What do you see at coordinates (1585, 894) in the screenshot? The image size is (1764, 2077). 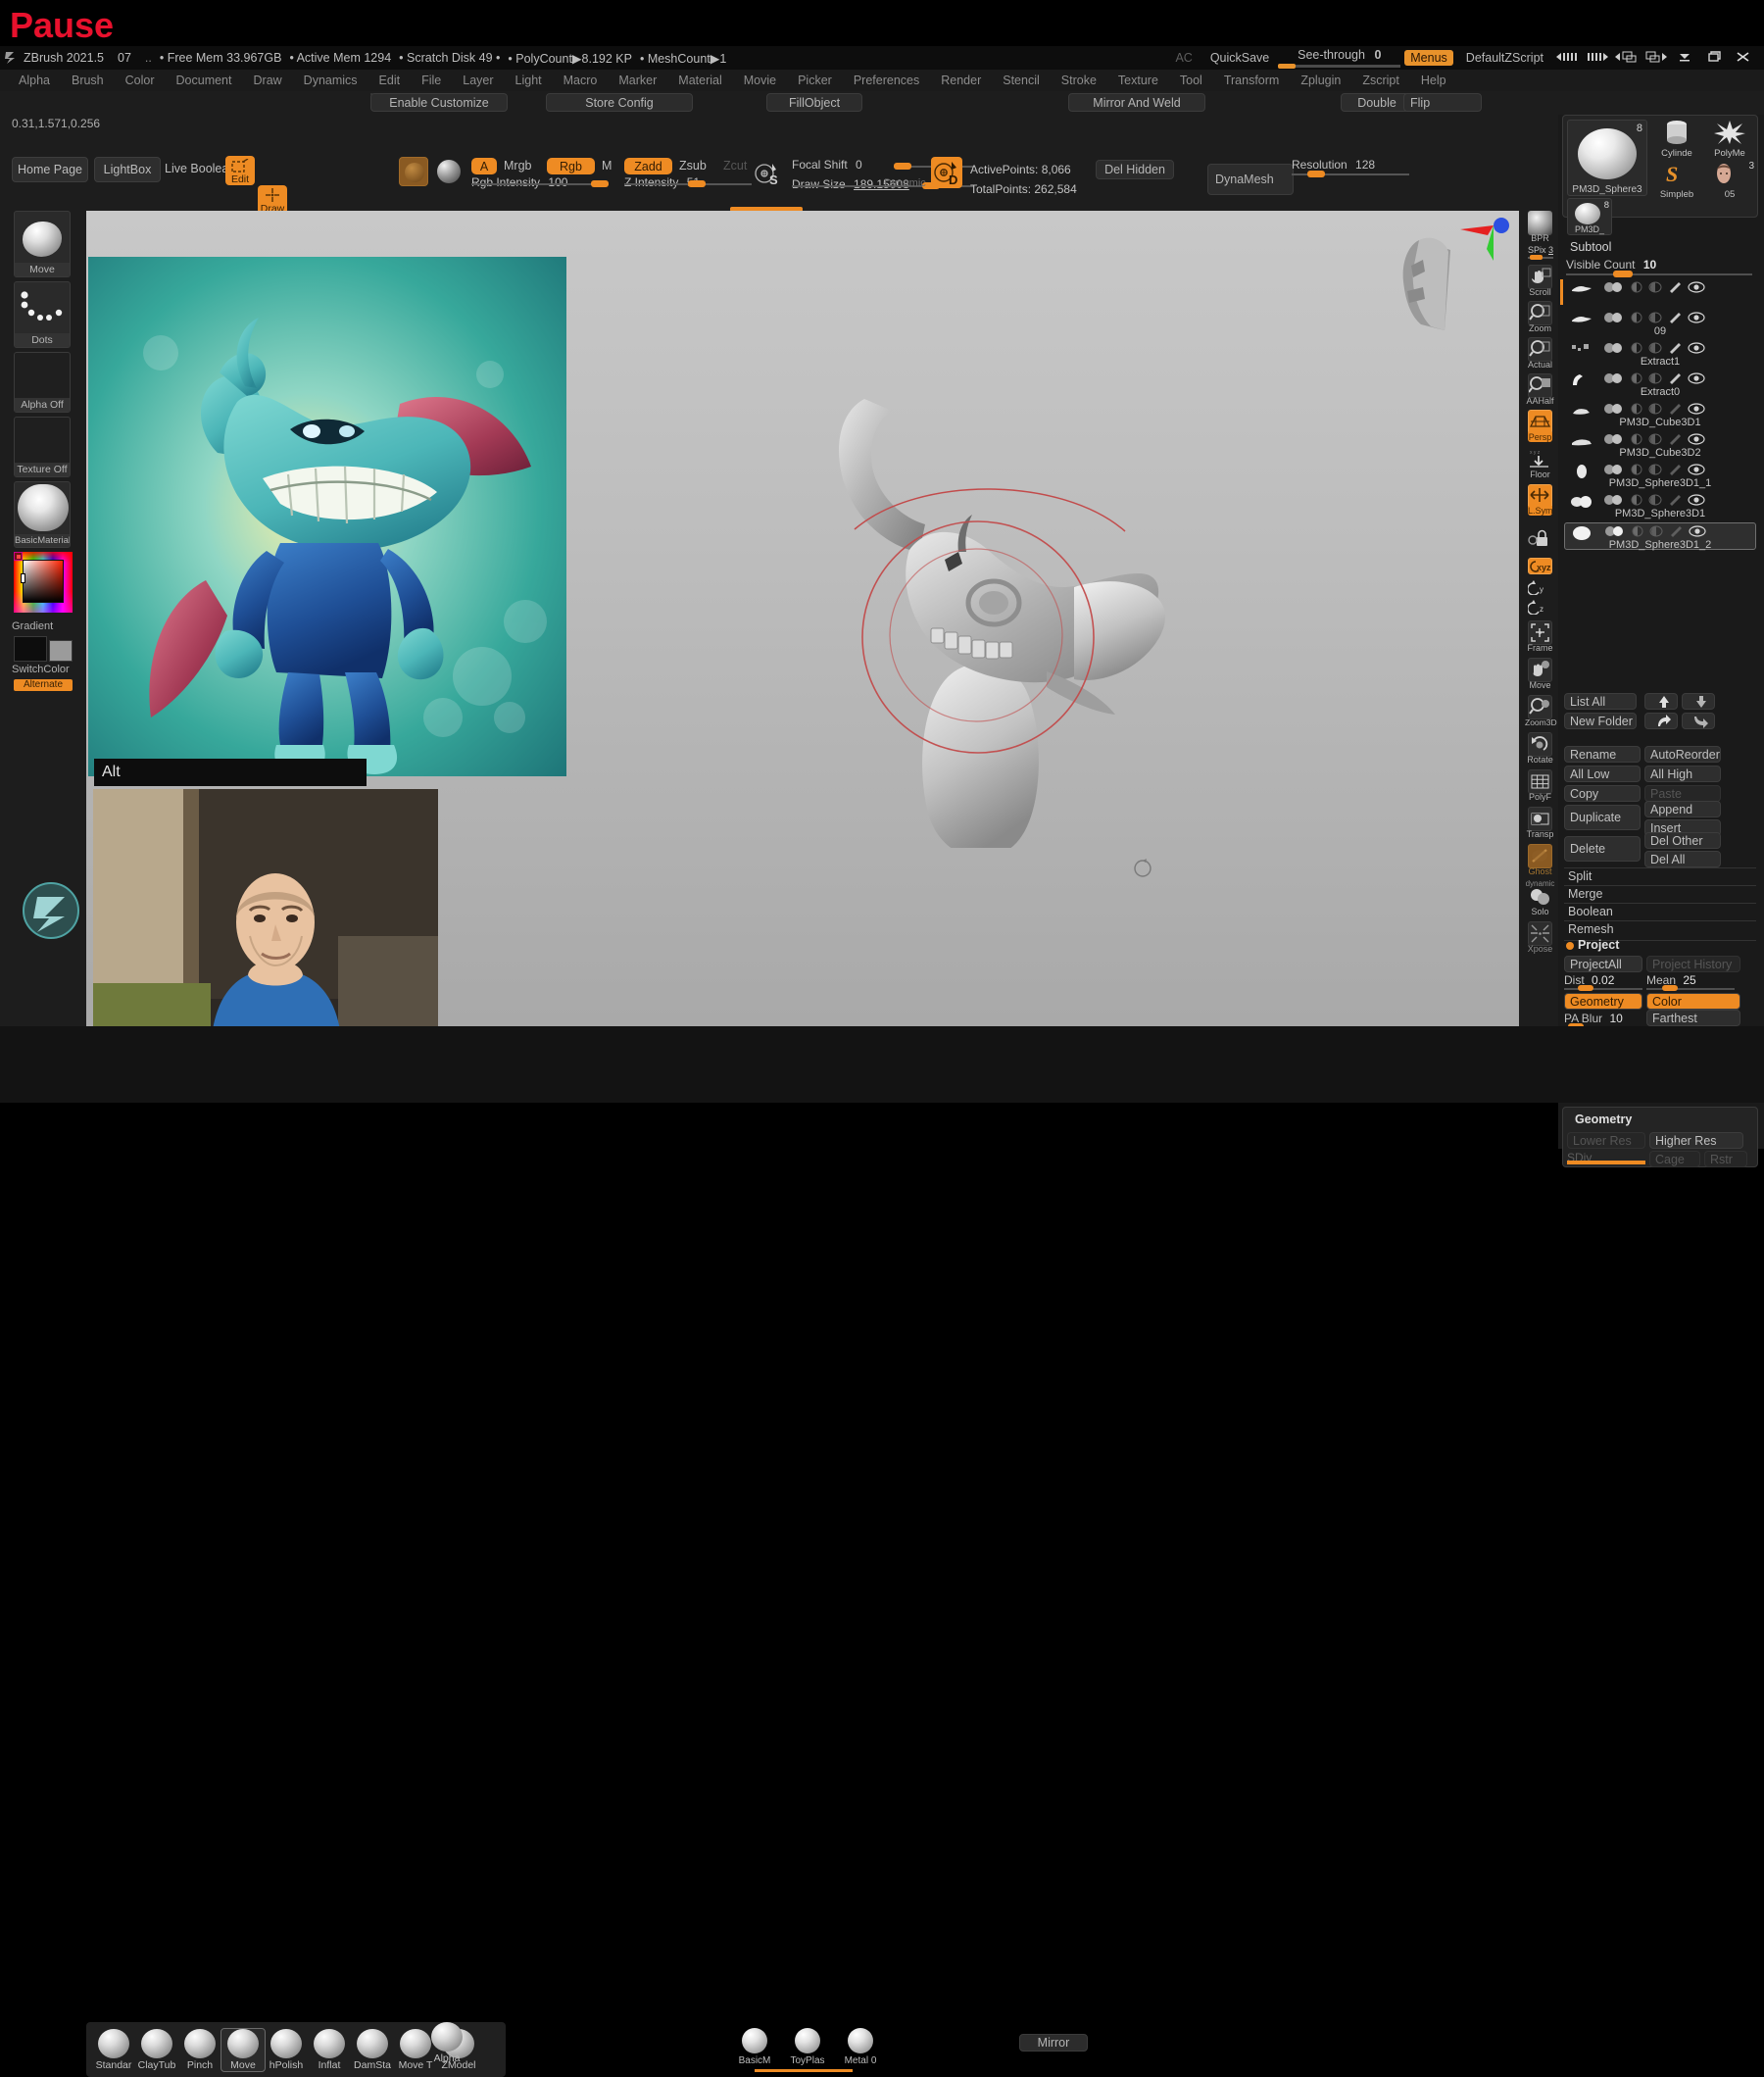 I see `merge-section: Merge` at bounding box center [1585, 894].